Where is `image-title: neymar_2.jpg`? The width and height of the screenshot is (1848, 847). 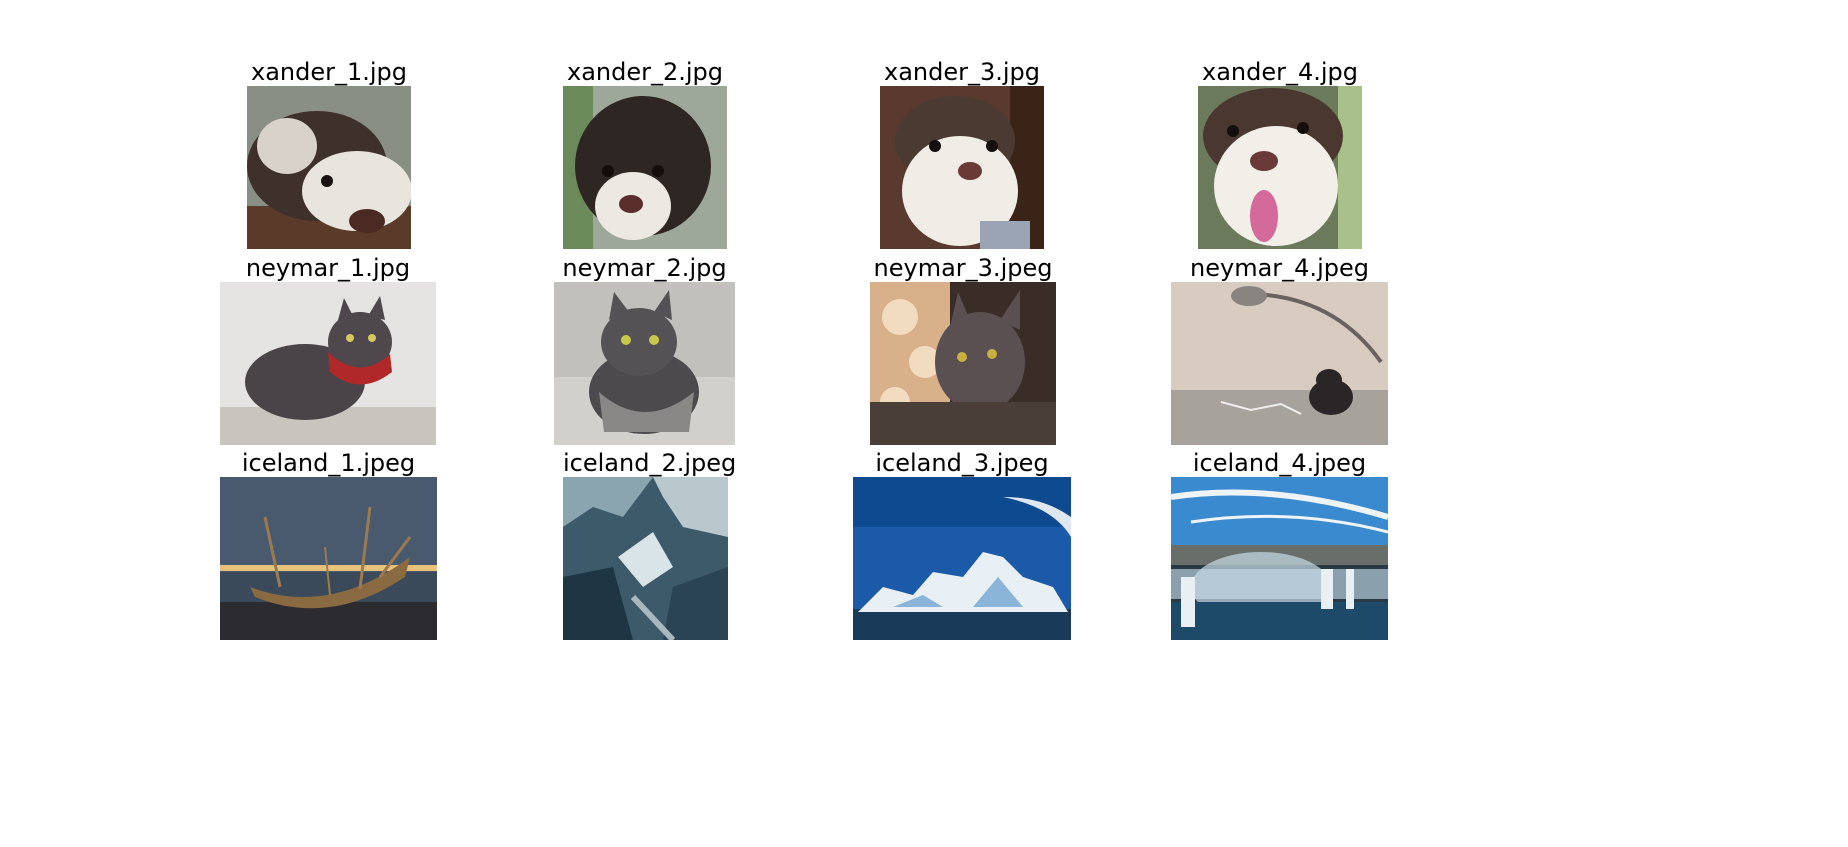 image-title: neymar_2.jpg is located at coordinates (644, 268).